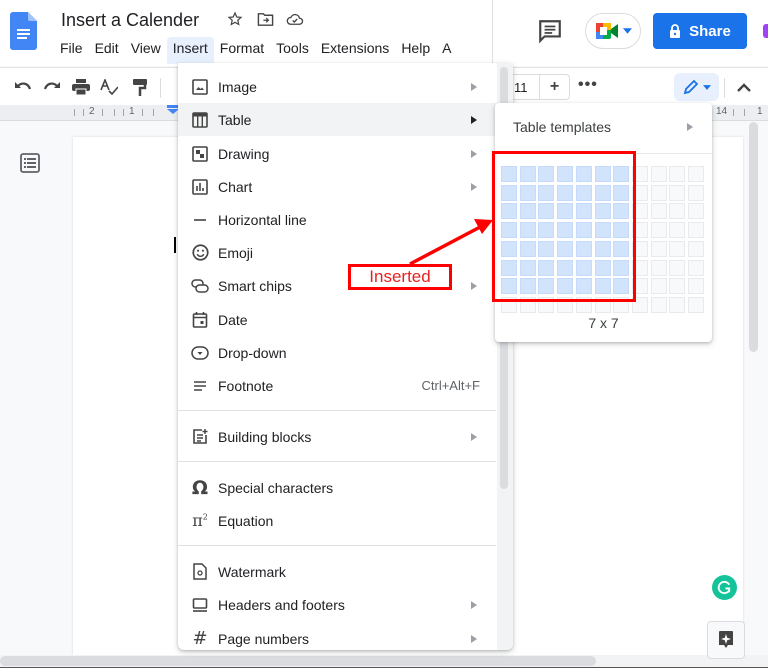  What do you see at coordinates (753, 237) in the screenshot?
I see `vertical-scrollbar-thumb` at bounding box center [753, 237].